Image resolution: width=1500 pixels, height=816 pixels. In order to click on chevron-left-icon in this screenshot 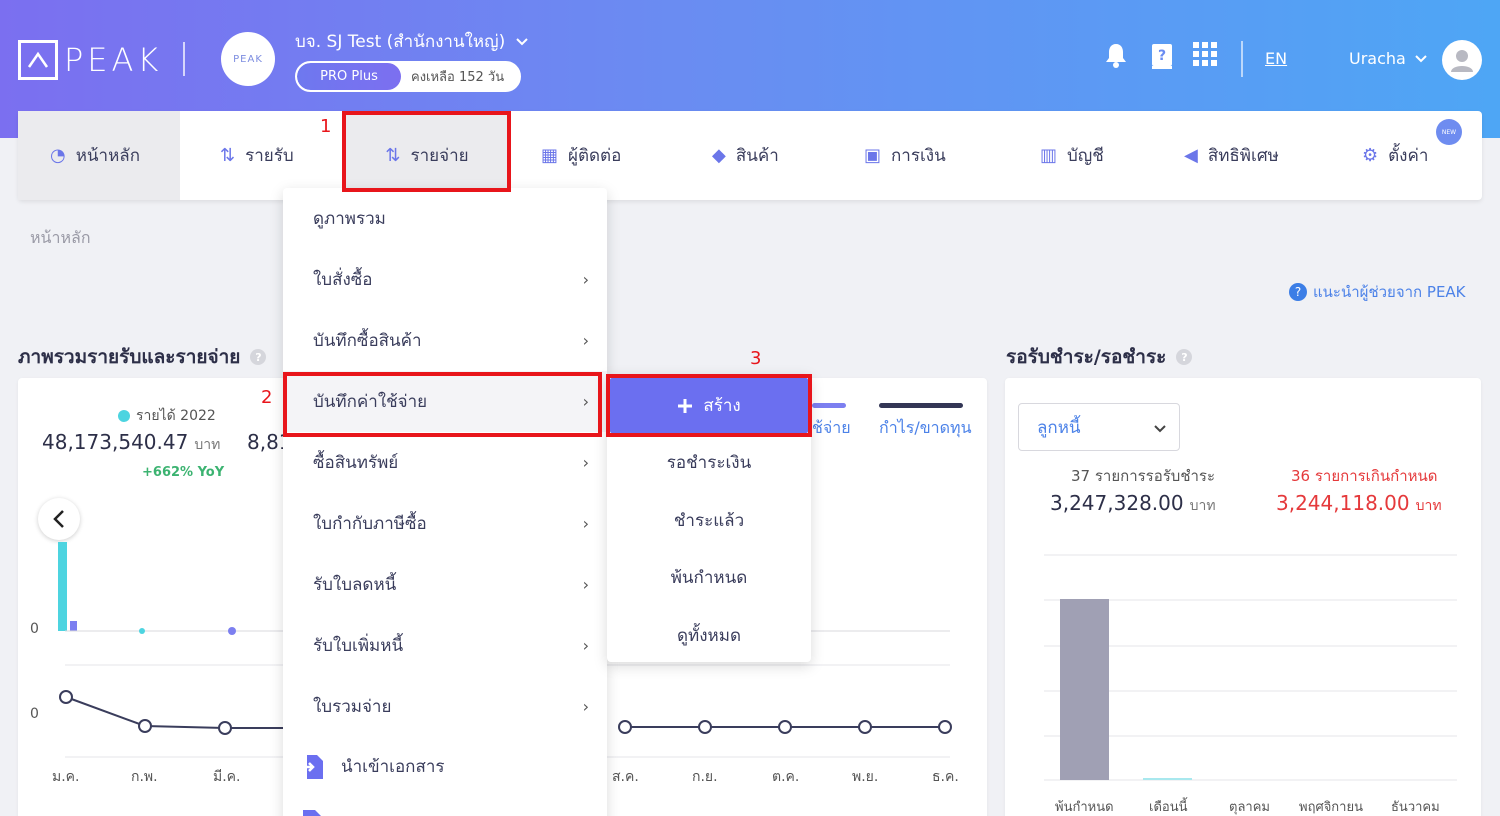, I will do `click(58, 519)`.